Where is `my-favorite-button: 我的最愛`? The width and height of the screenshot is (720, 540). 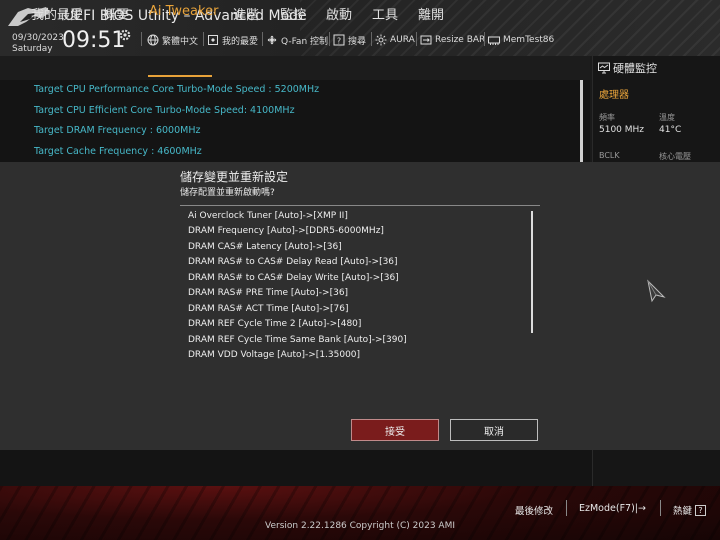
my-favorite-button: 我的最愛 is located at coordinates (232, 40).